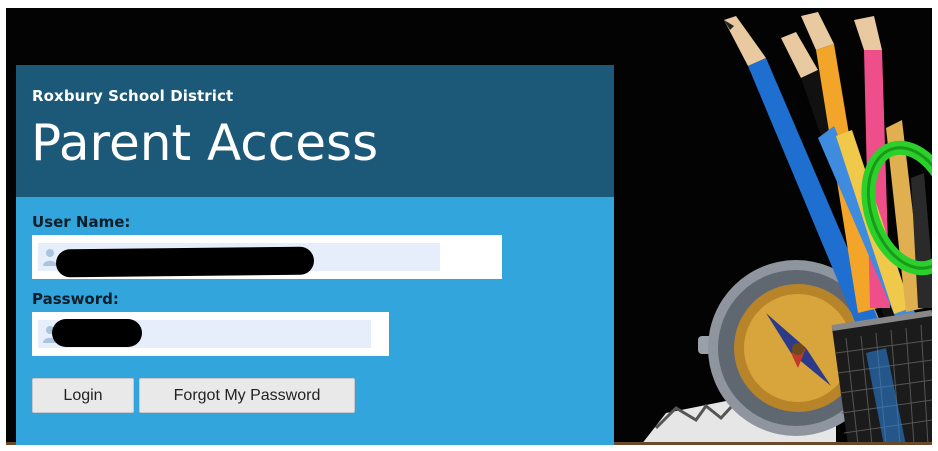  I want to click on password-input-wrapper, so click(210, 334).